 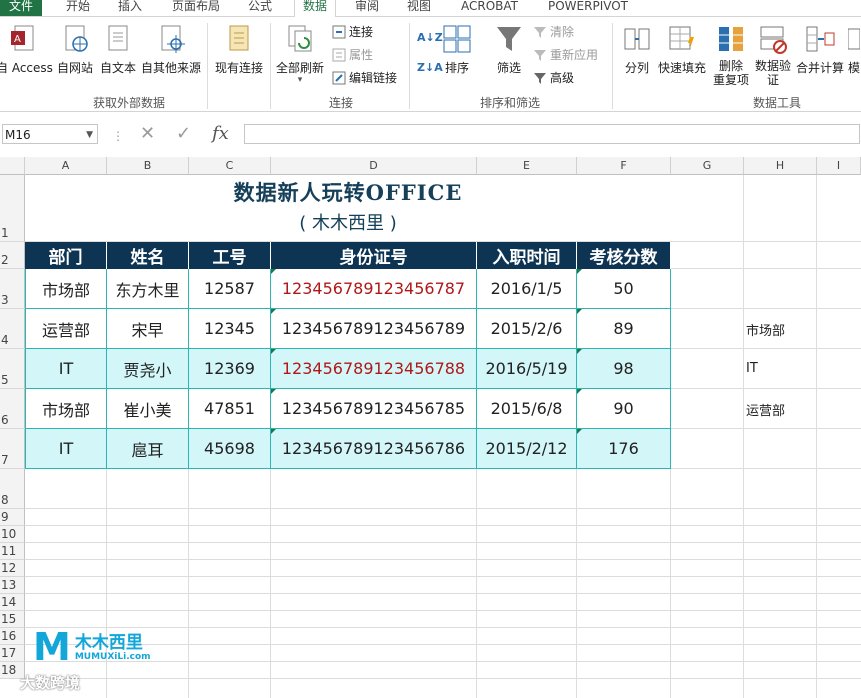 What do you see at coordinates (624, 369) in the screenshot?
I see `table-cell: 98` at bounding box center [624, 369].